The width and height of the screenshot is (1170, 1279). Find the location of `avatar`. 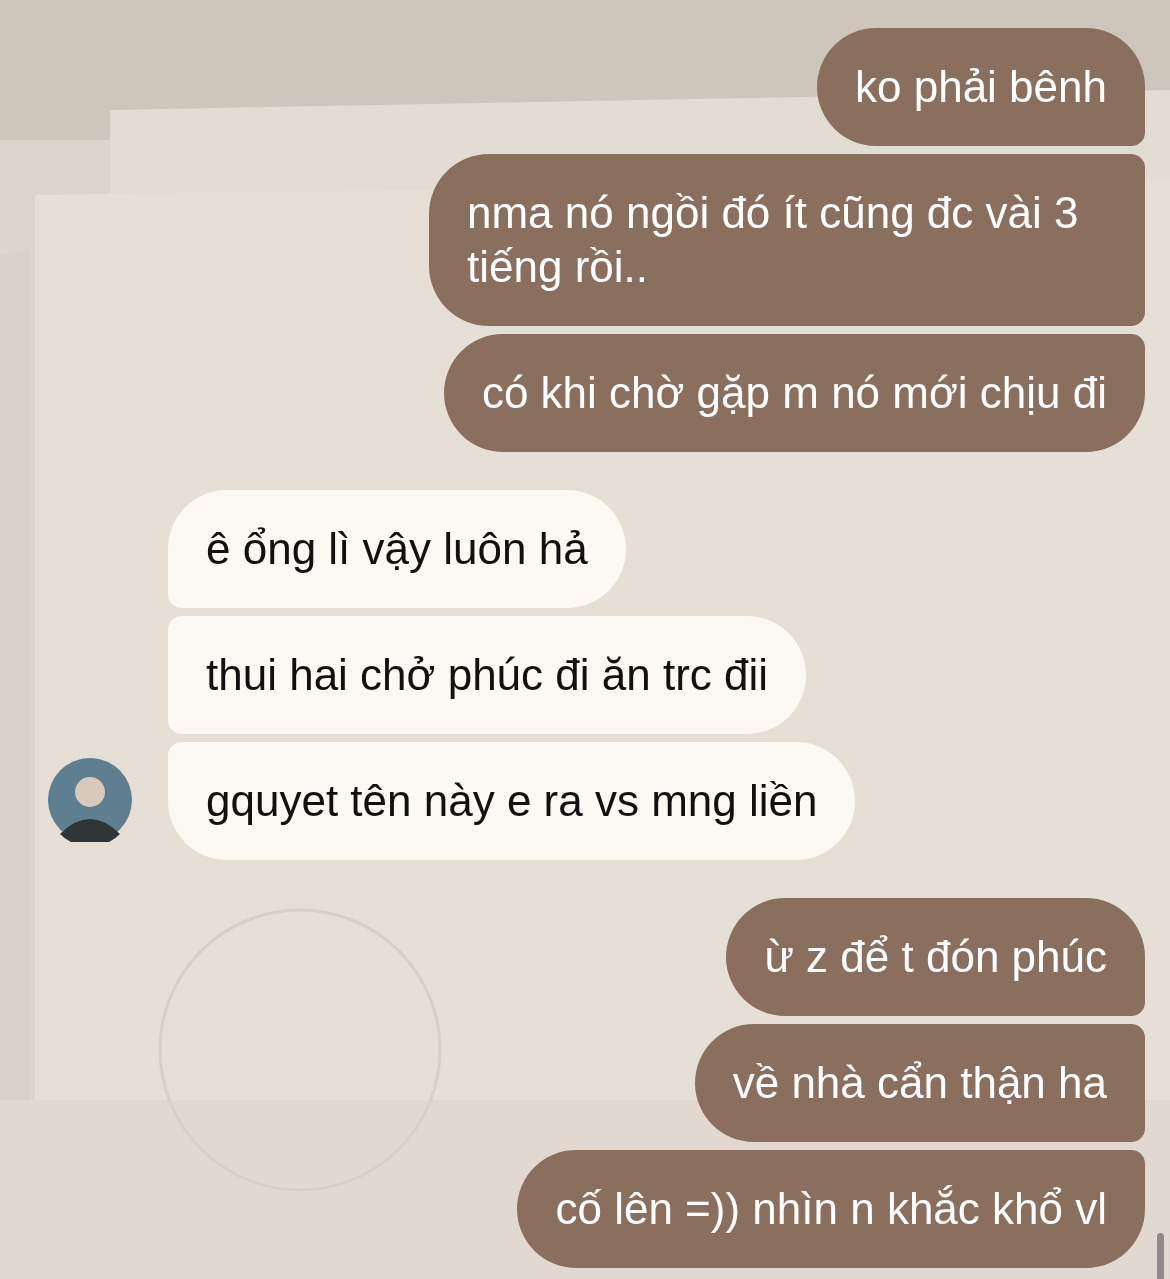

avatar is located at coordinates (90, 800).